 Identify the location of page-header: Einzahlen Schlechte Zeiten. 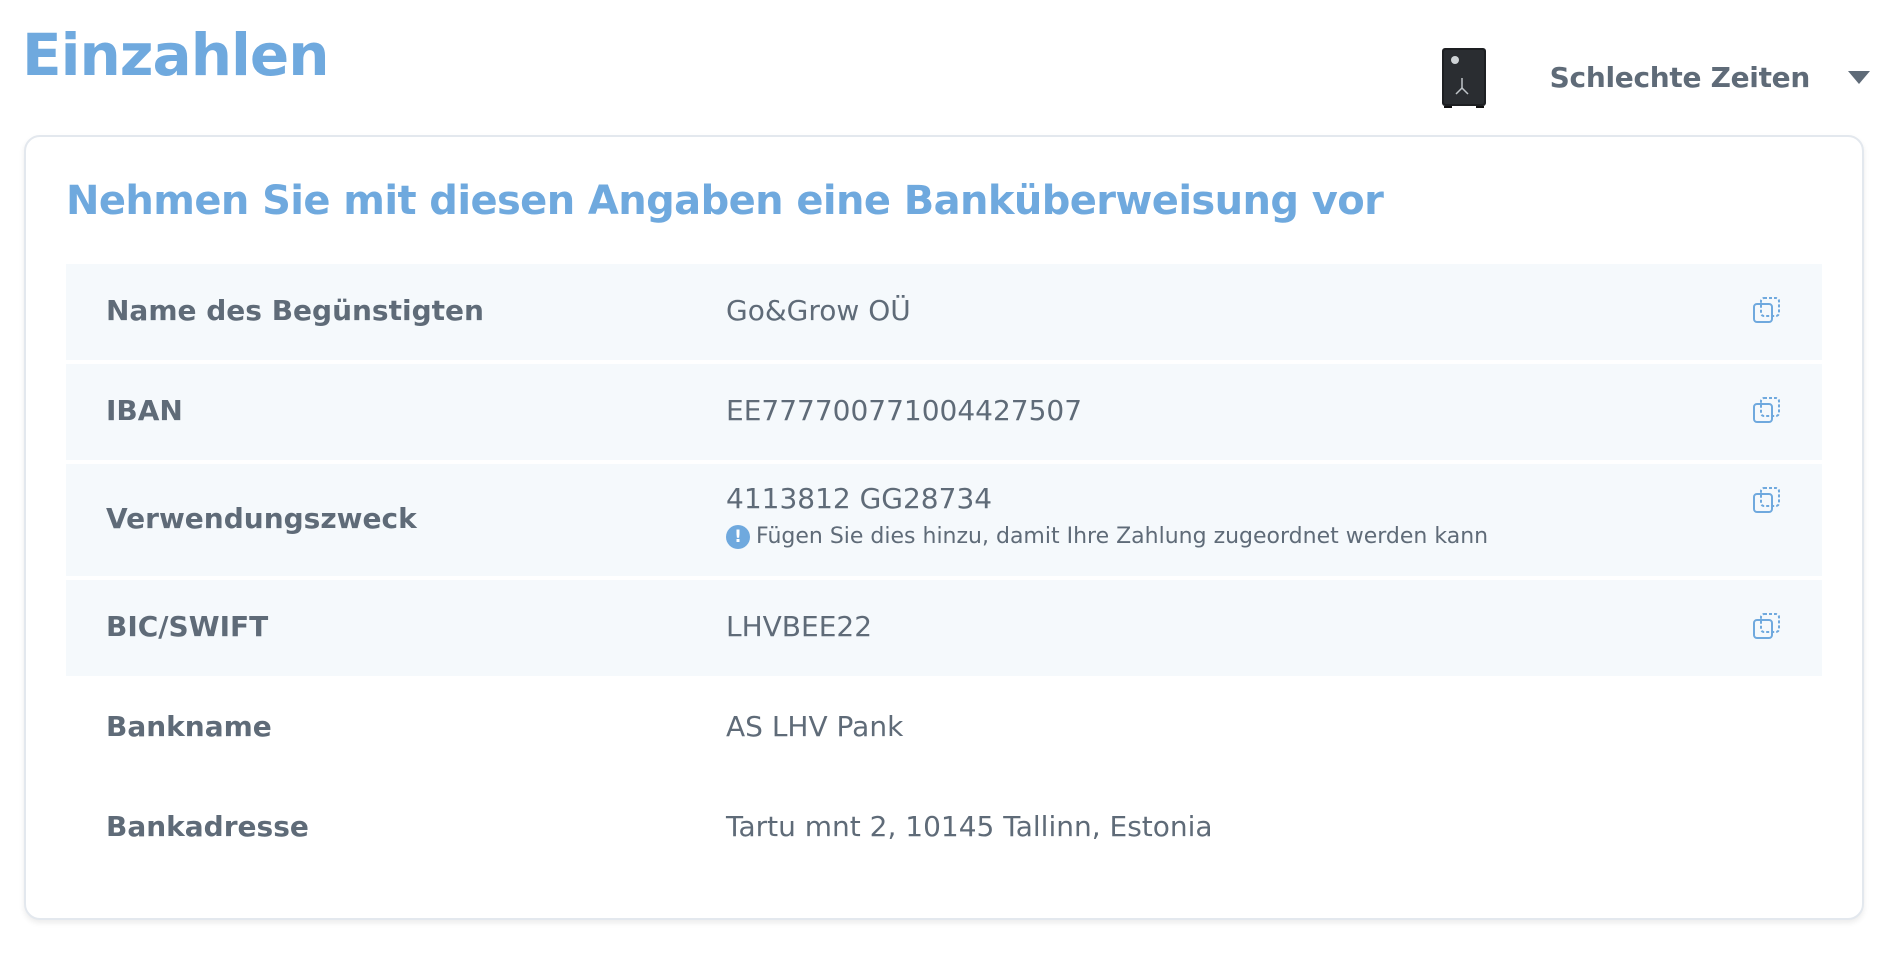
(946, 65).